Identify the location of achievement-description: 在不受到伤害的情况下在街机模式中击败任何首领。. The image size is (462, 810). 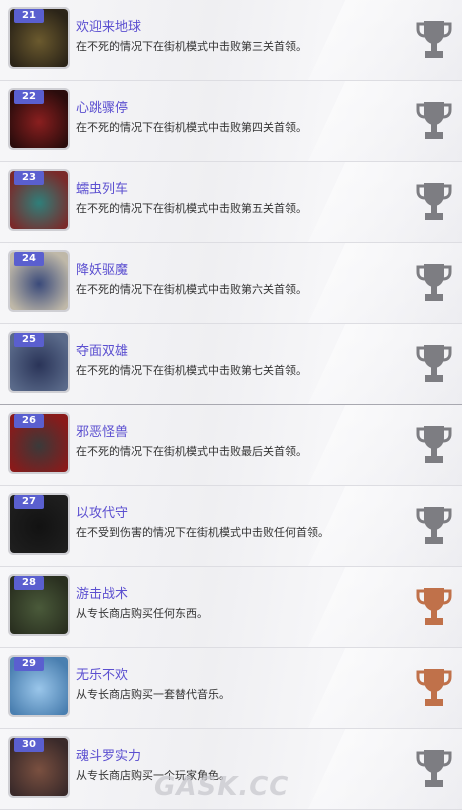
(202, 532).